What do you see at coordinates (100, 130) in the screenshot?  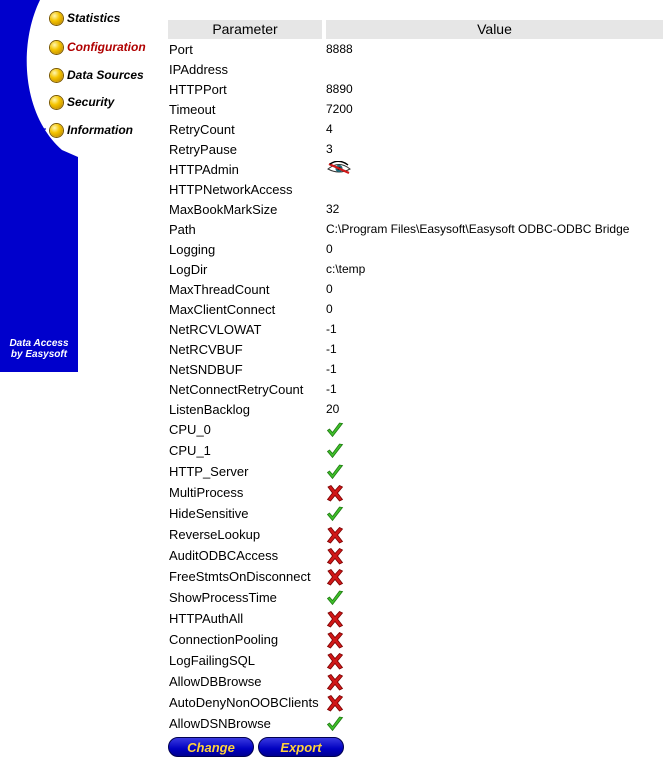 I see `nav-item-label: Information` at bounding box center [100, 130].